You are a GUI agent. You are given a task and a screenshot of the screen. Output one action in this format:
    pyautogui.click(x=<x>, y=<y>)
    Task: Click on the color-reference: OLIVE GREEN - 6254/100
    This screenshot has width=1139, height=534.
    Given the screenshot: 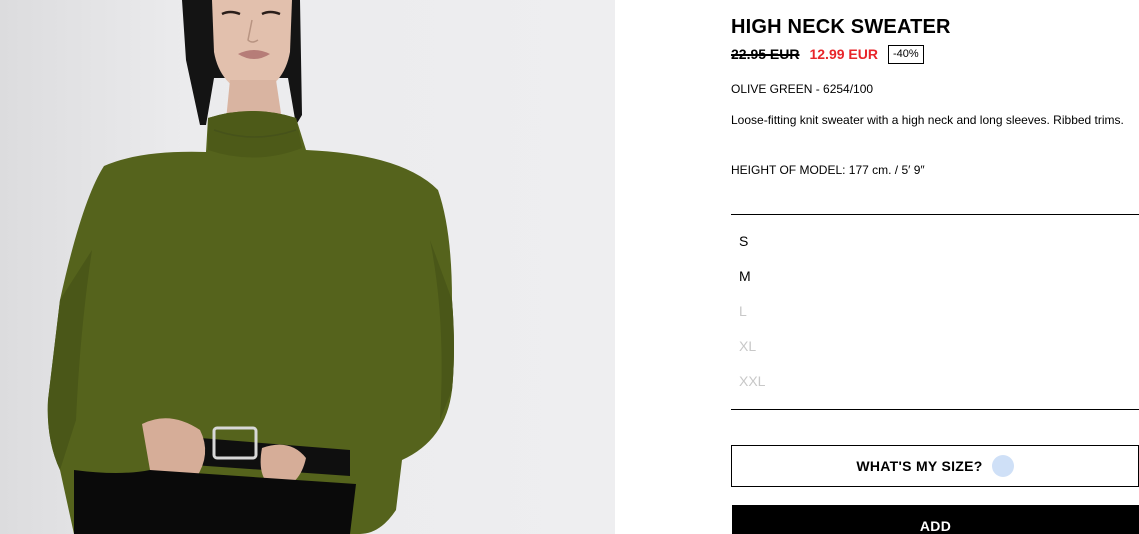 What is the action you would take?
    pyautogui.click(x=802, y=89)
    